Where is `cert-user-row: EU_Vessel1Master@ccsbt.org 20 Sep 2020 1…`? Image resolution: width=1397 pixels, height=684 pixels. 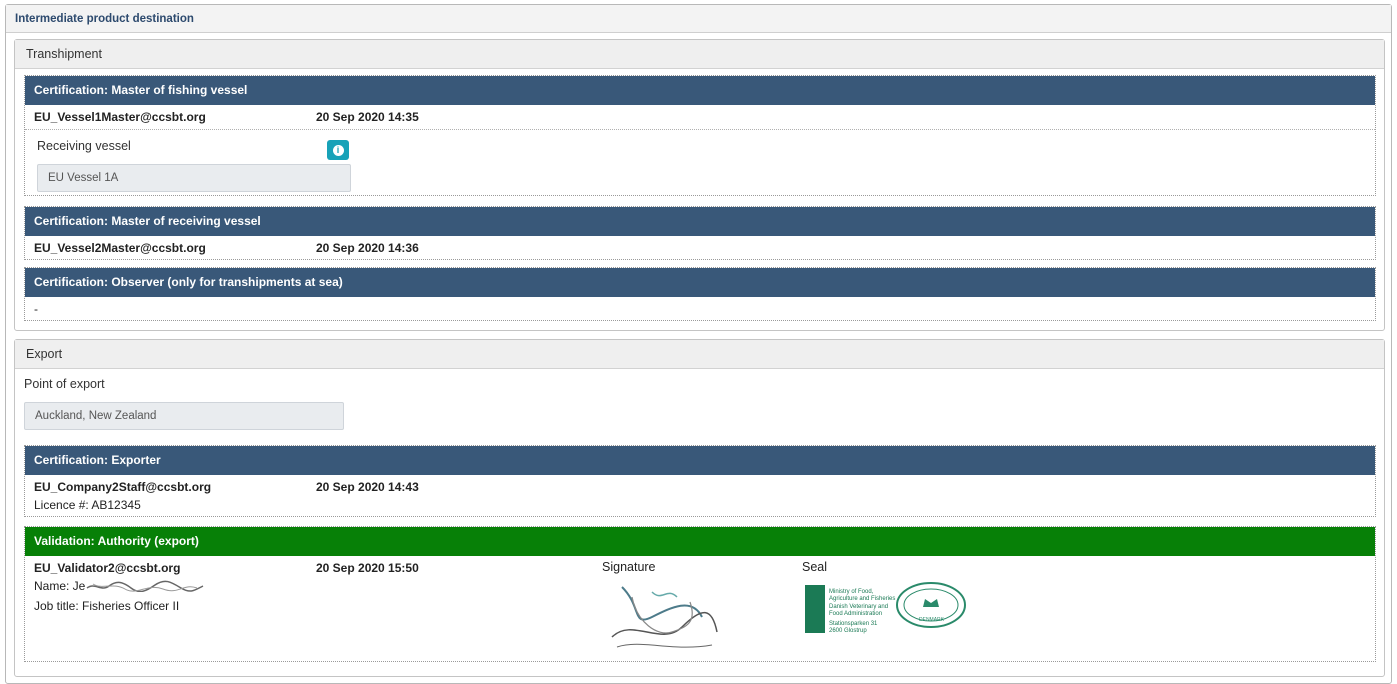 cert-user-row: EU_Vessel1Master@ccsbt.org 20 Sep 2020 1… is located at coordinates (700, 117).